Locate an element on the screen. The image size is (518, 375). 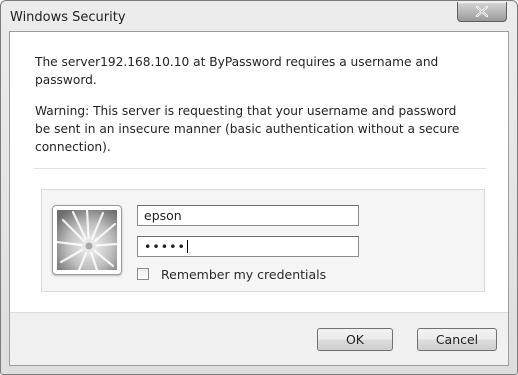
user-picture-flower-icon is located at coordinates (87, 240).